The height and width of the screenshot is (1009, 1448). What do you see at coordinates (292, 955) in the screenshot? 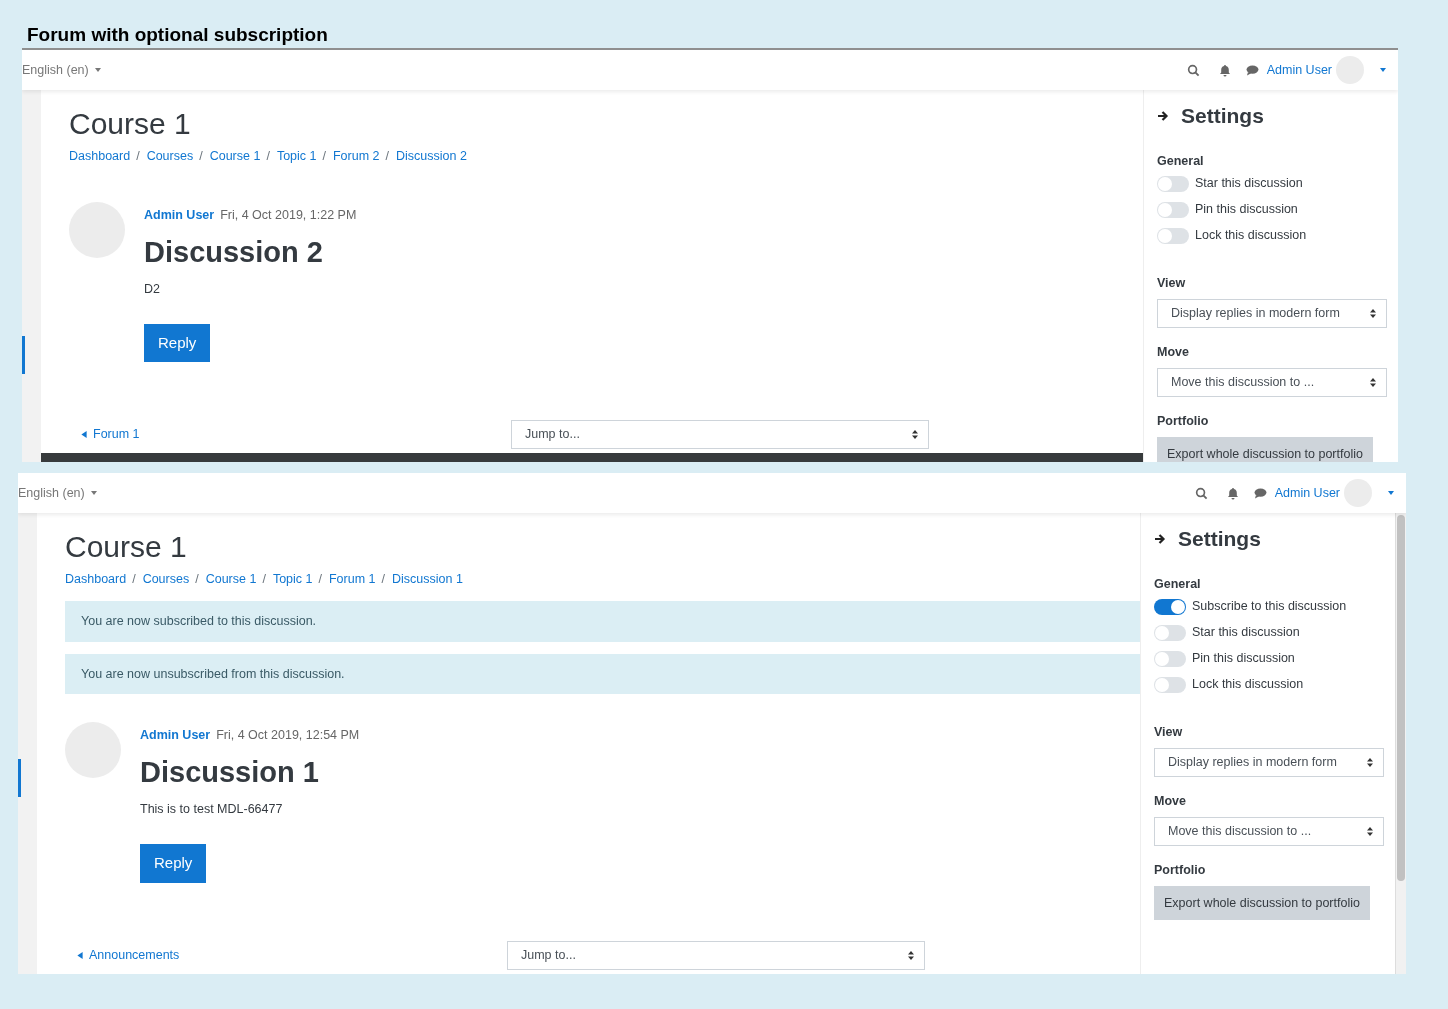
I see `previous-activity-link: Announcements` at bounding box center [292, 955].